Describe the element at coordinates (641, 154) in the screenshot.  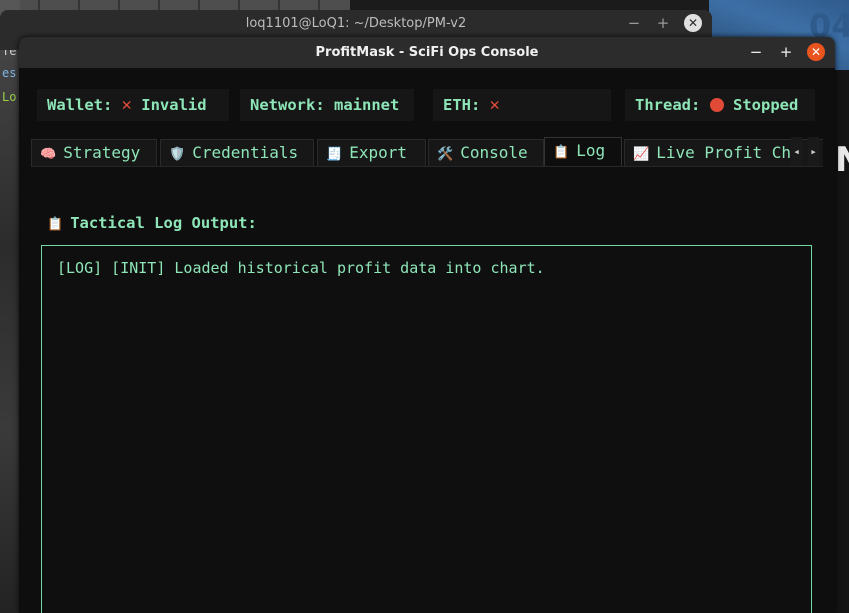
I see `chart-increasing-icon: 📈` at that location.